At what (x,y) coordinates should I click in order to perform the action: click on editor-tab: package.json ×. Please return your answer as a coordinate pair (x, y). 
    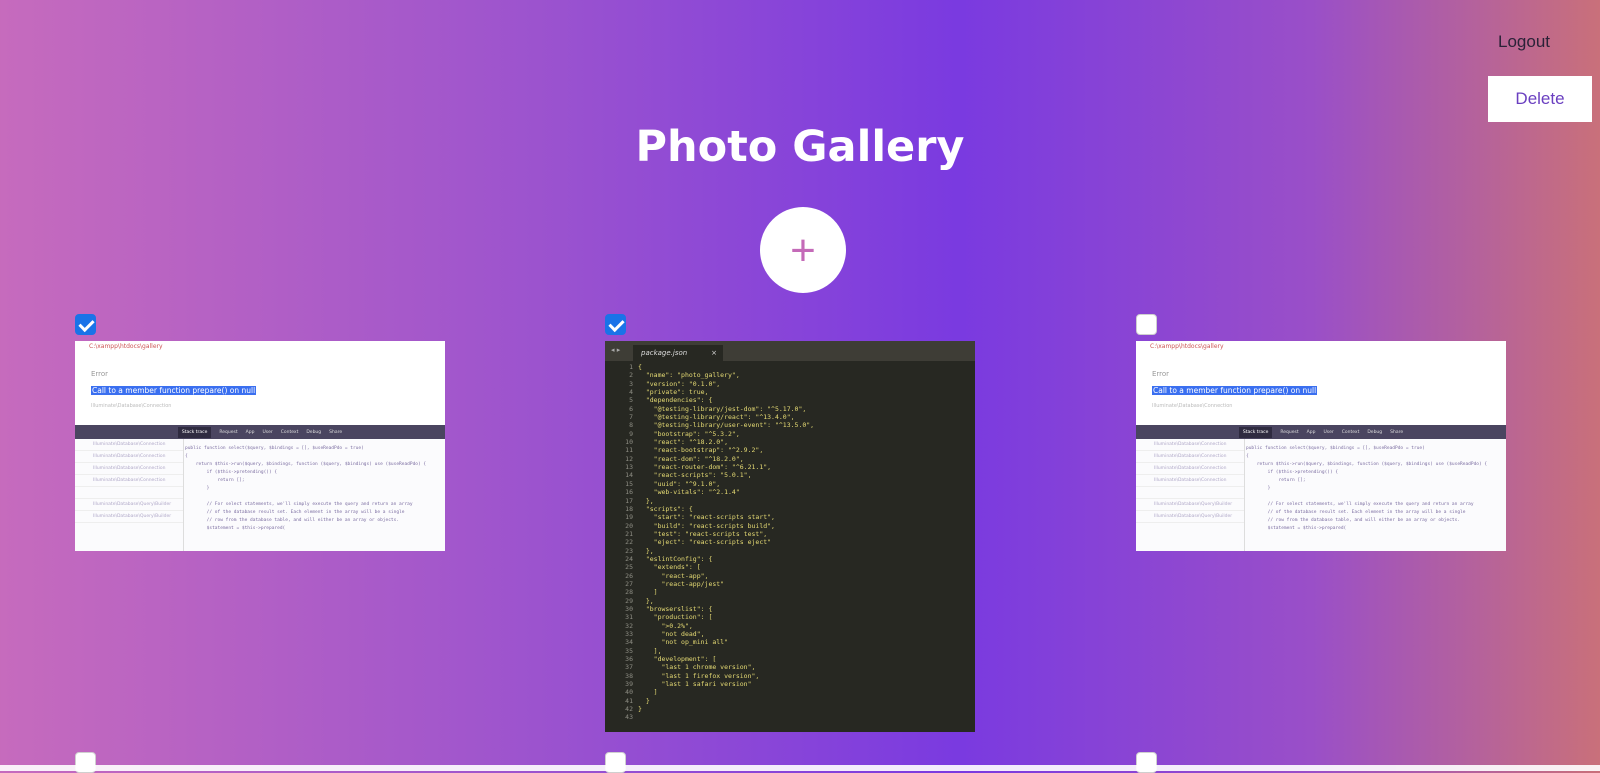
    Looking at the image, I should click on (678, 353).